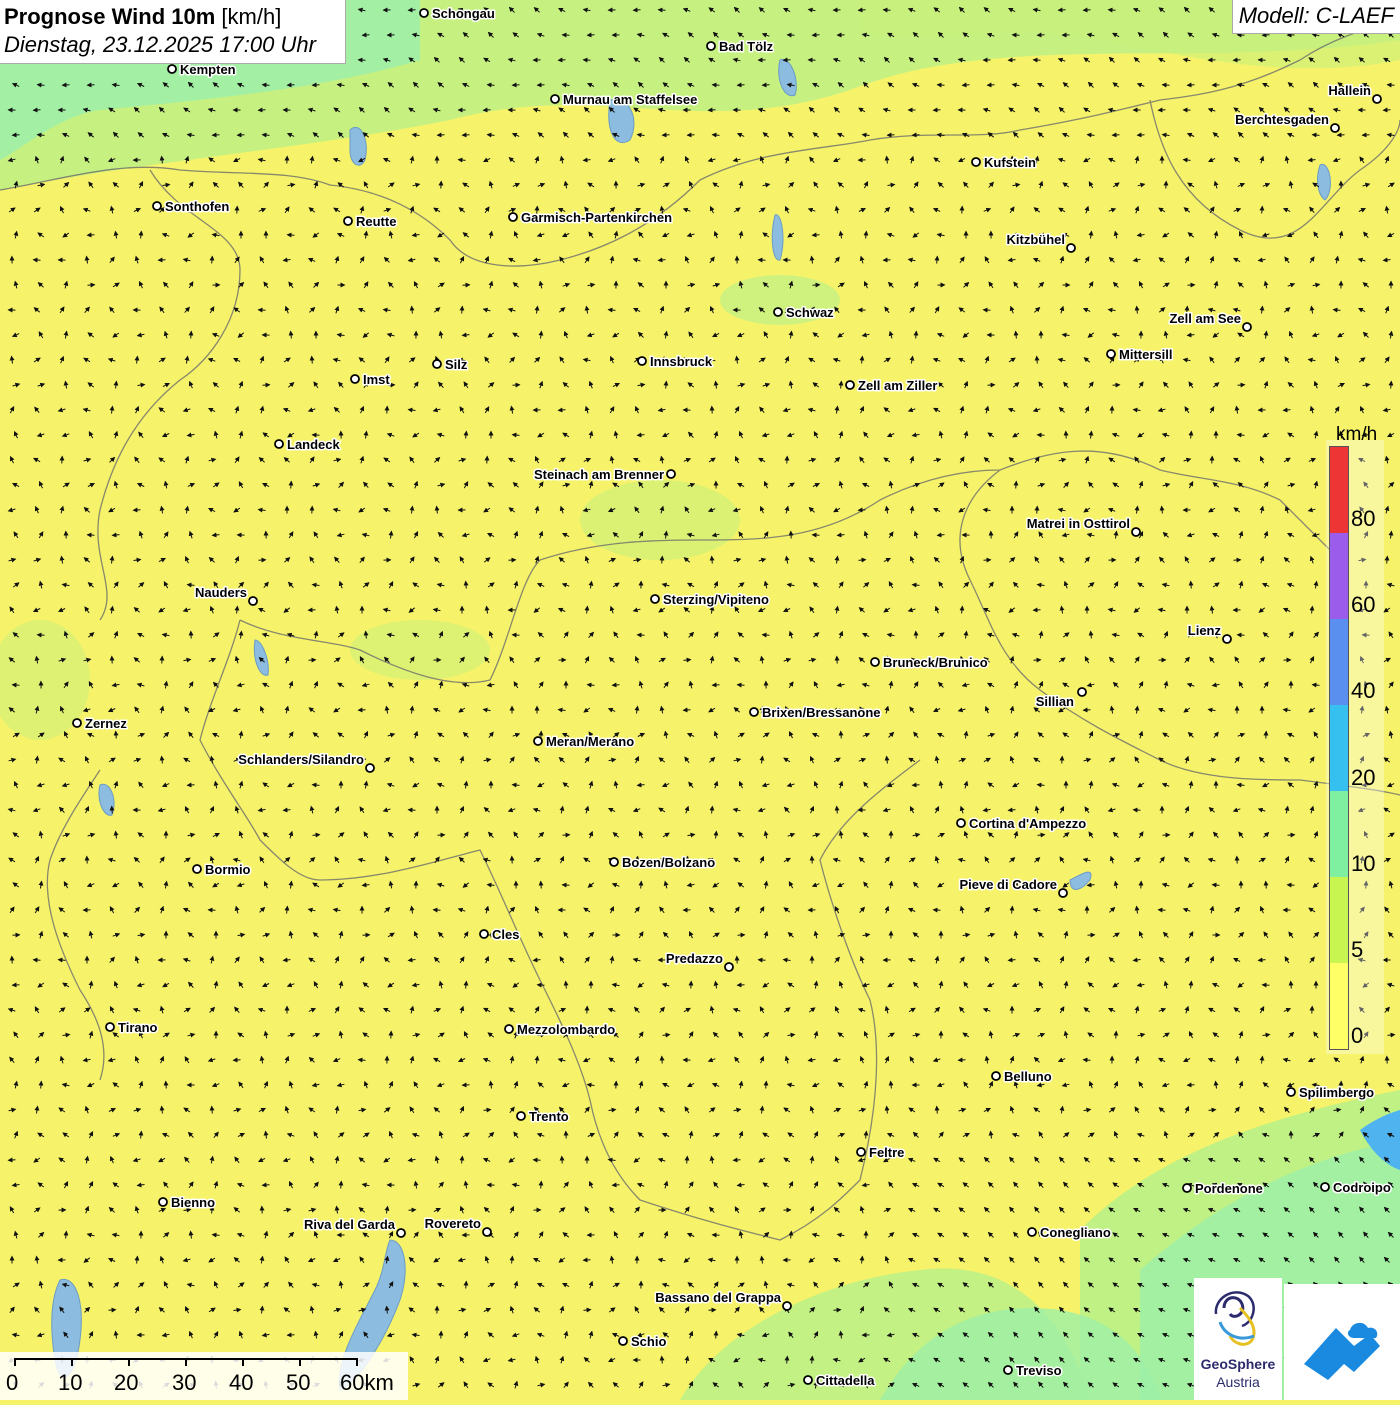  I want to click on city-marker: Steinach am Brenner, so click(604, 474).